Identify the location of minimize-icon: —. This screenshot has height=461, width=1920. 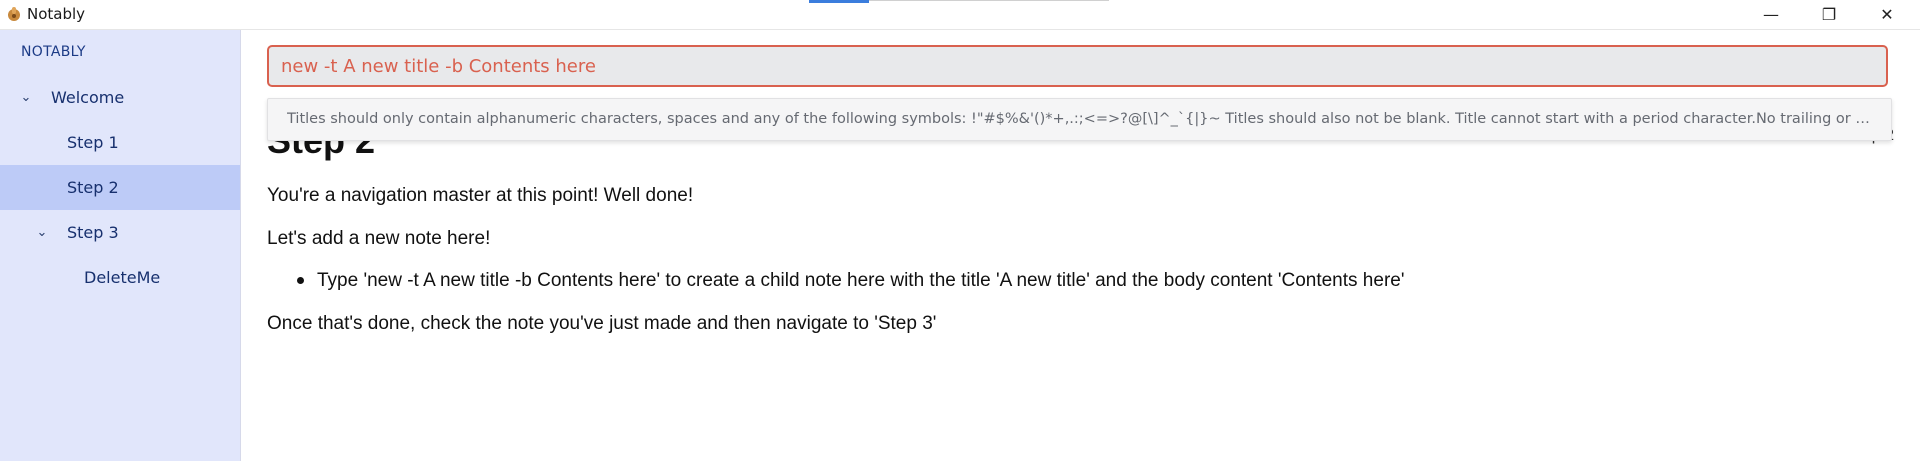
(1771, 14).